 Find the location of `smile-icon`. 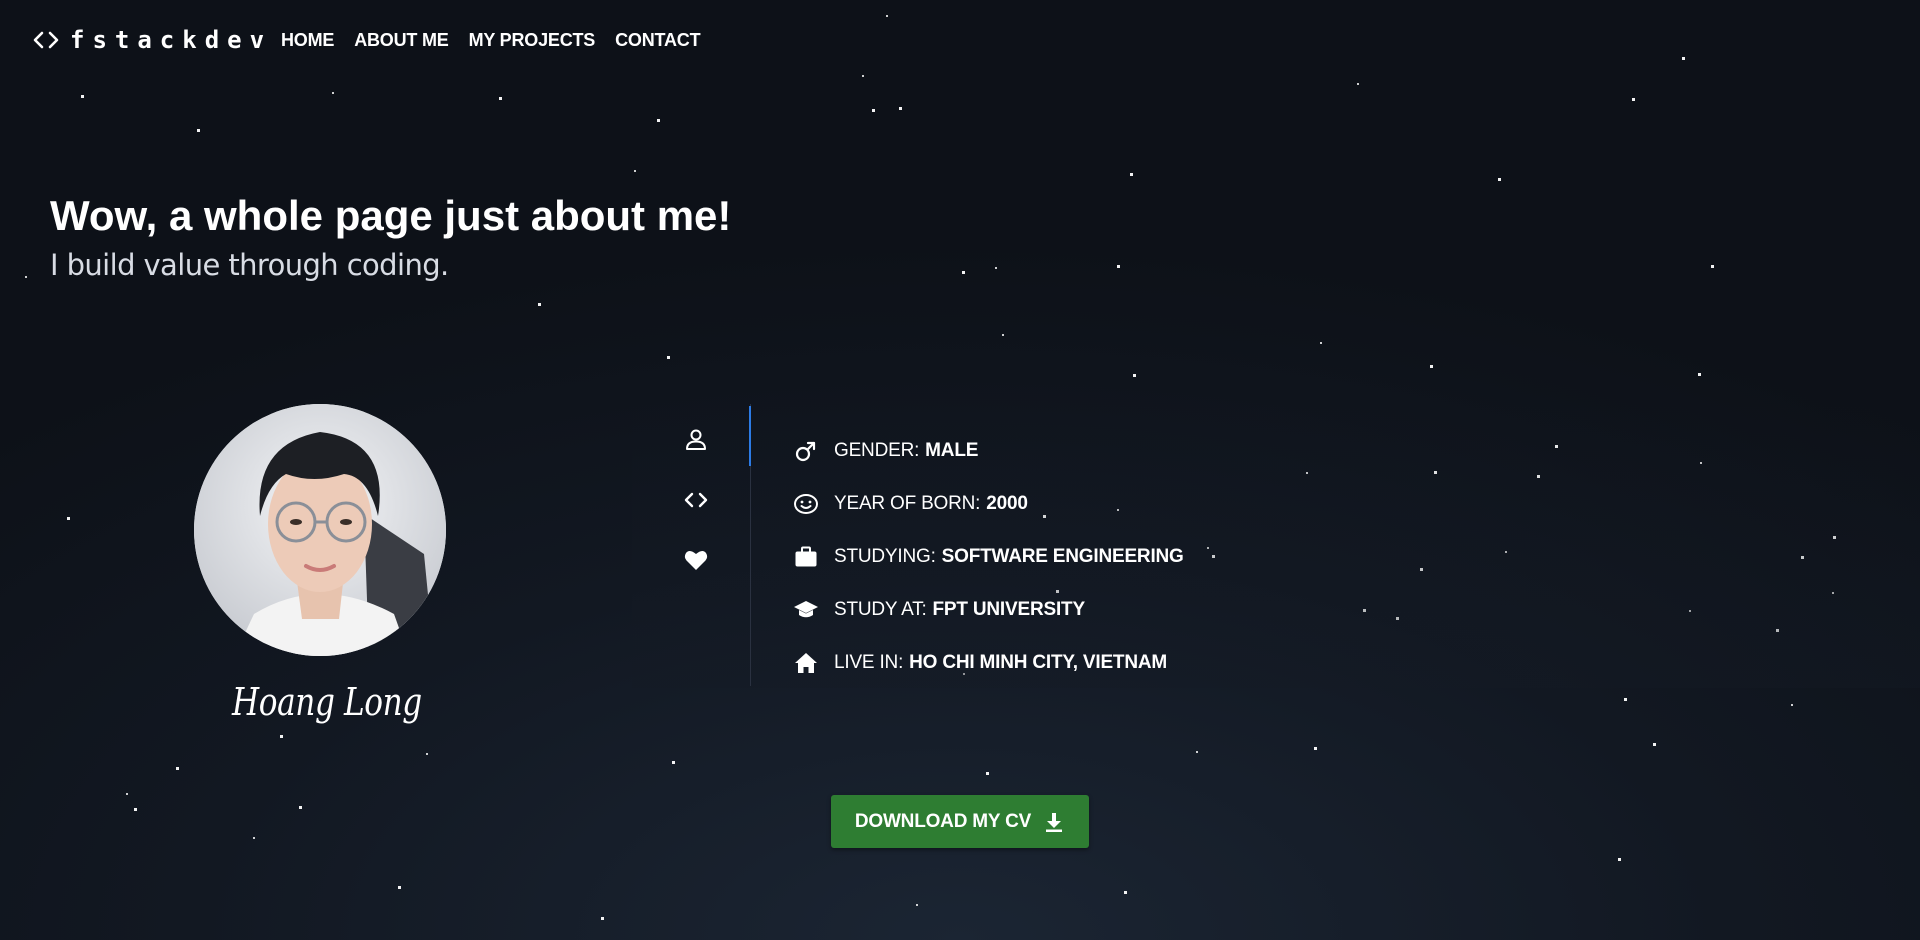

smile-icon is located at coordinates (806, 504).